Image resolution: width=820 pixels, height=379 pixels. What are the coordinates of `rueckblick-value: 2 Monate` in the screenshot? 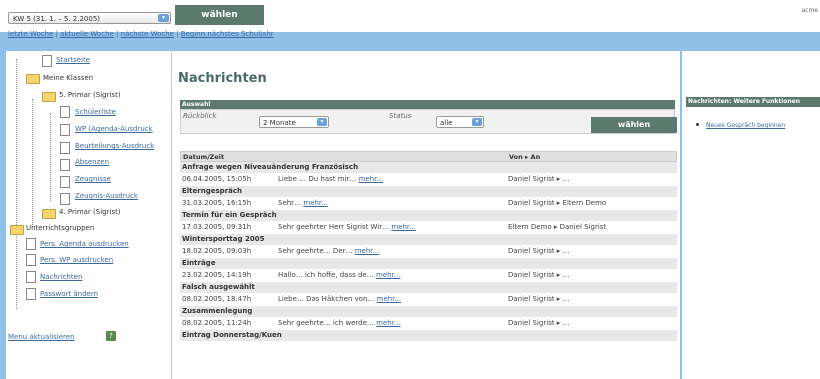 It's located at (279, 123).